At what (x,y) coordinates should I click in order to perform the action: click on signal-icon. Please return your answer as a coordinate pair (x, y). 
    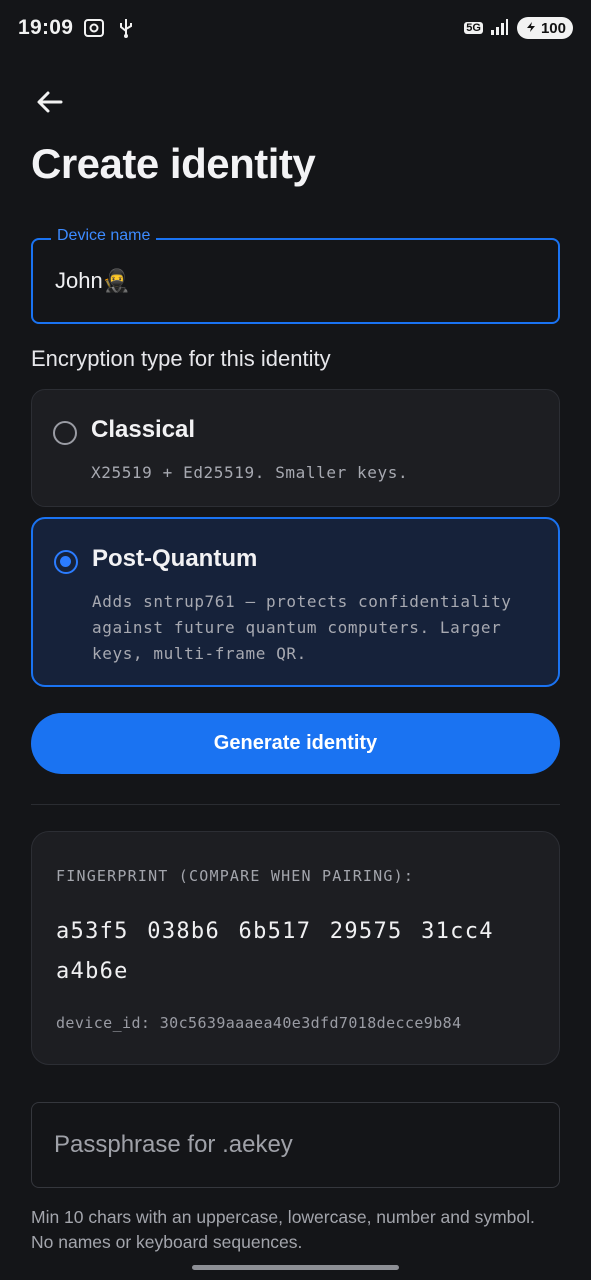
    Looking at the image, I should click on (500, 28).